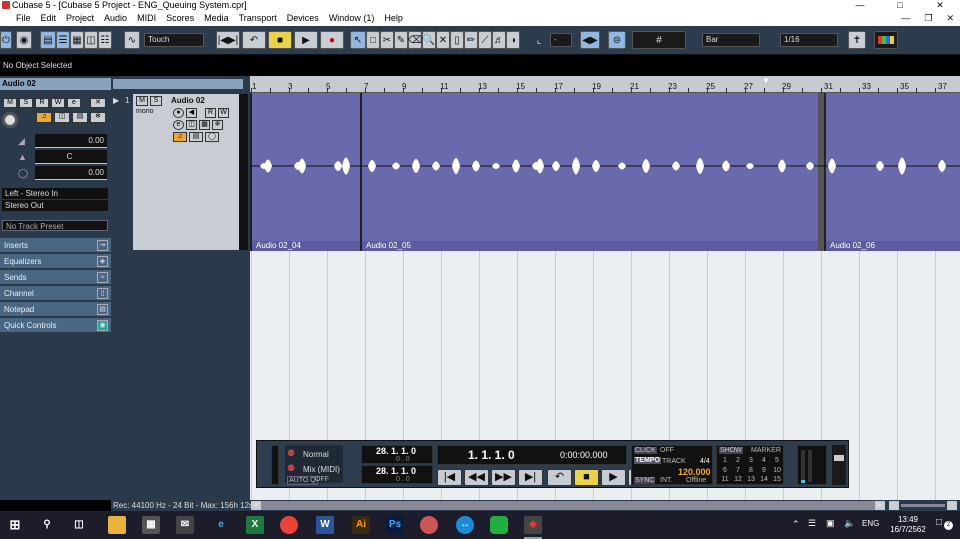  I want to click on menu-file: File, so click(23, 18).